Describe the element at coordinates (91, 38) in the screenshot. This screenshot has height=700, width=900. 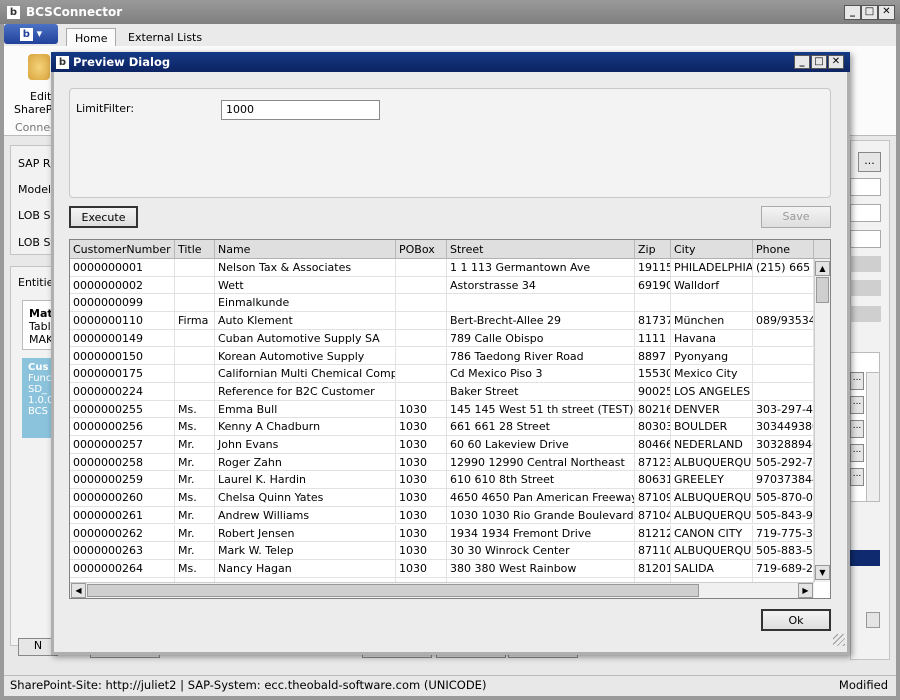
I see `tab-home: Home` at that location.